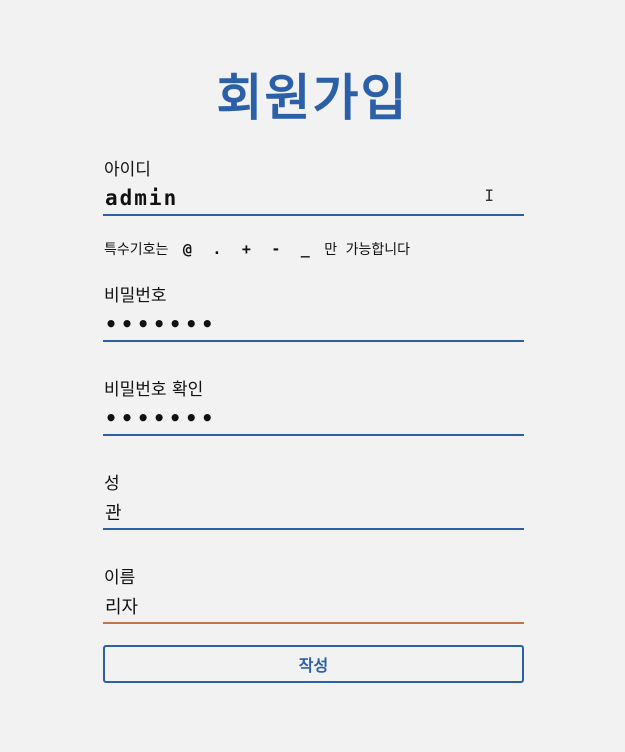 Image resolution: width=625 pixels, height=752 pixels. I want to click on last-name-field-group: 성, so click(313, 501).